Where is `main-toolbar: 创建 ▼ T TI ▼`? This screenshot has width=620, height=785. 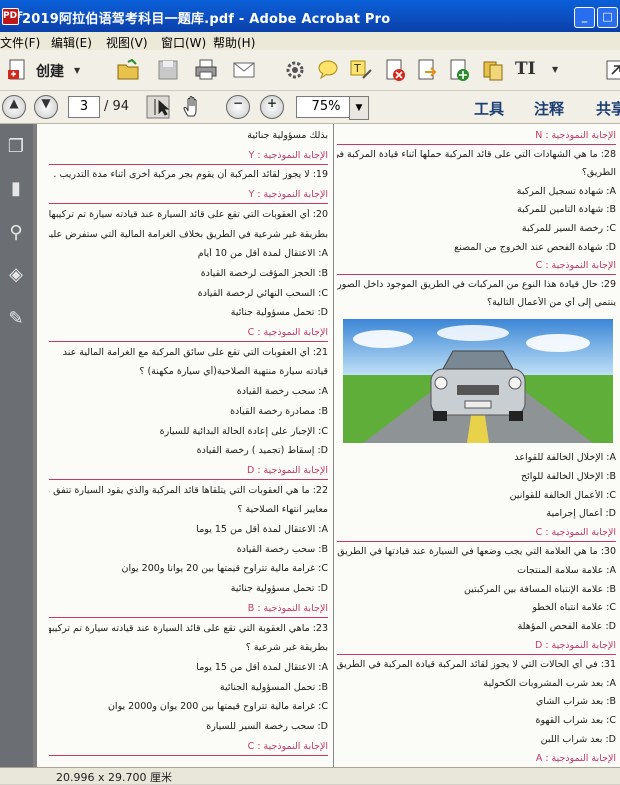 main-toolbar: 创建 ▼ T TI ▼ is located at coordinates (310, 70).